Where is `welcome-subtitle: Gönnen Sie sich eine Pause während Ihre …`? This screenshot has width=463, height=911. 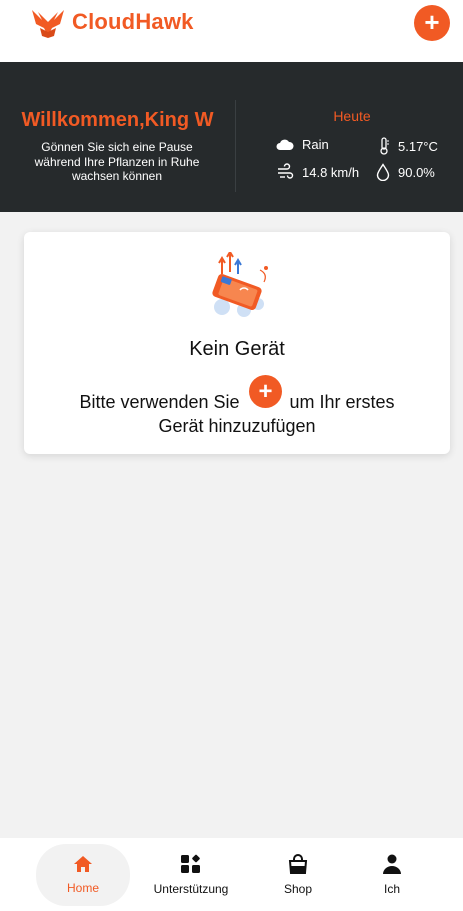 welcome-subtitle: Gönnen Sie sich eine Pause während Ihre … is located at coordinates (117, 161).